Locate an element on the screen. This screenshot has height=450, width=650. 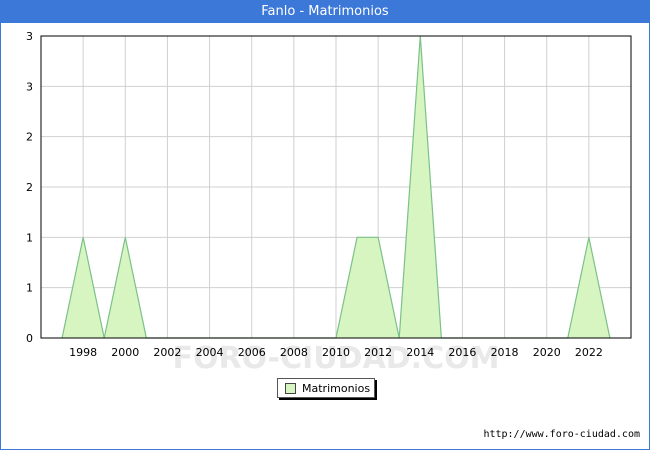
x-tick-label: 2010 is located at coordinates (336, 352).